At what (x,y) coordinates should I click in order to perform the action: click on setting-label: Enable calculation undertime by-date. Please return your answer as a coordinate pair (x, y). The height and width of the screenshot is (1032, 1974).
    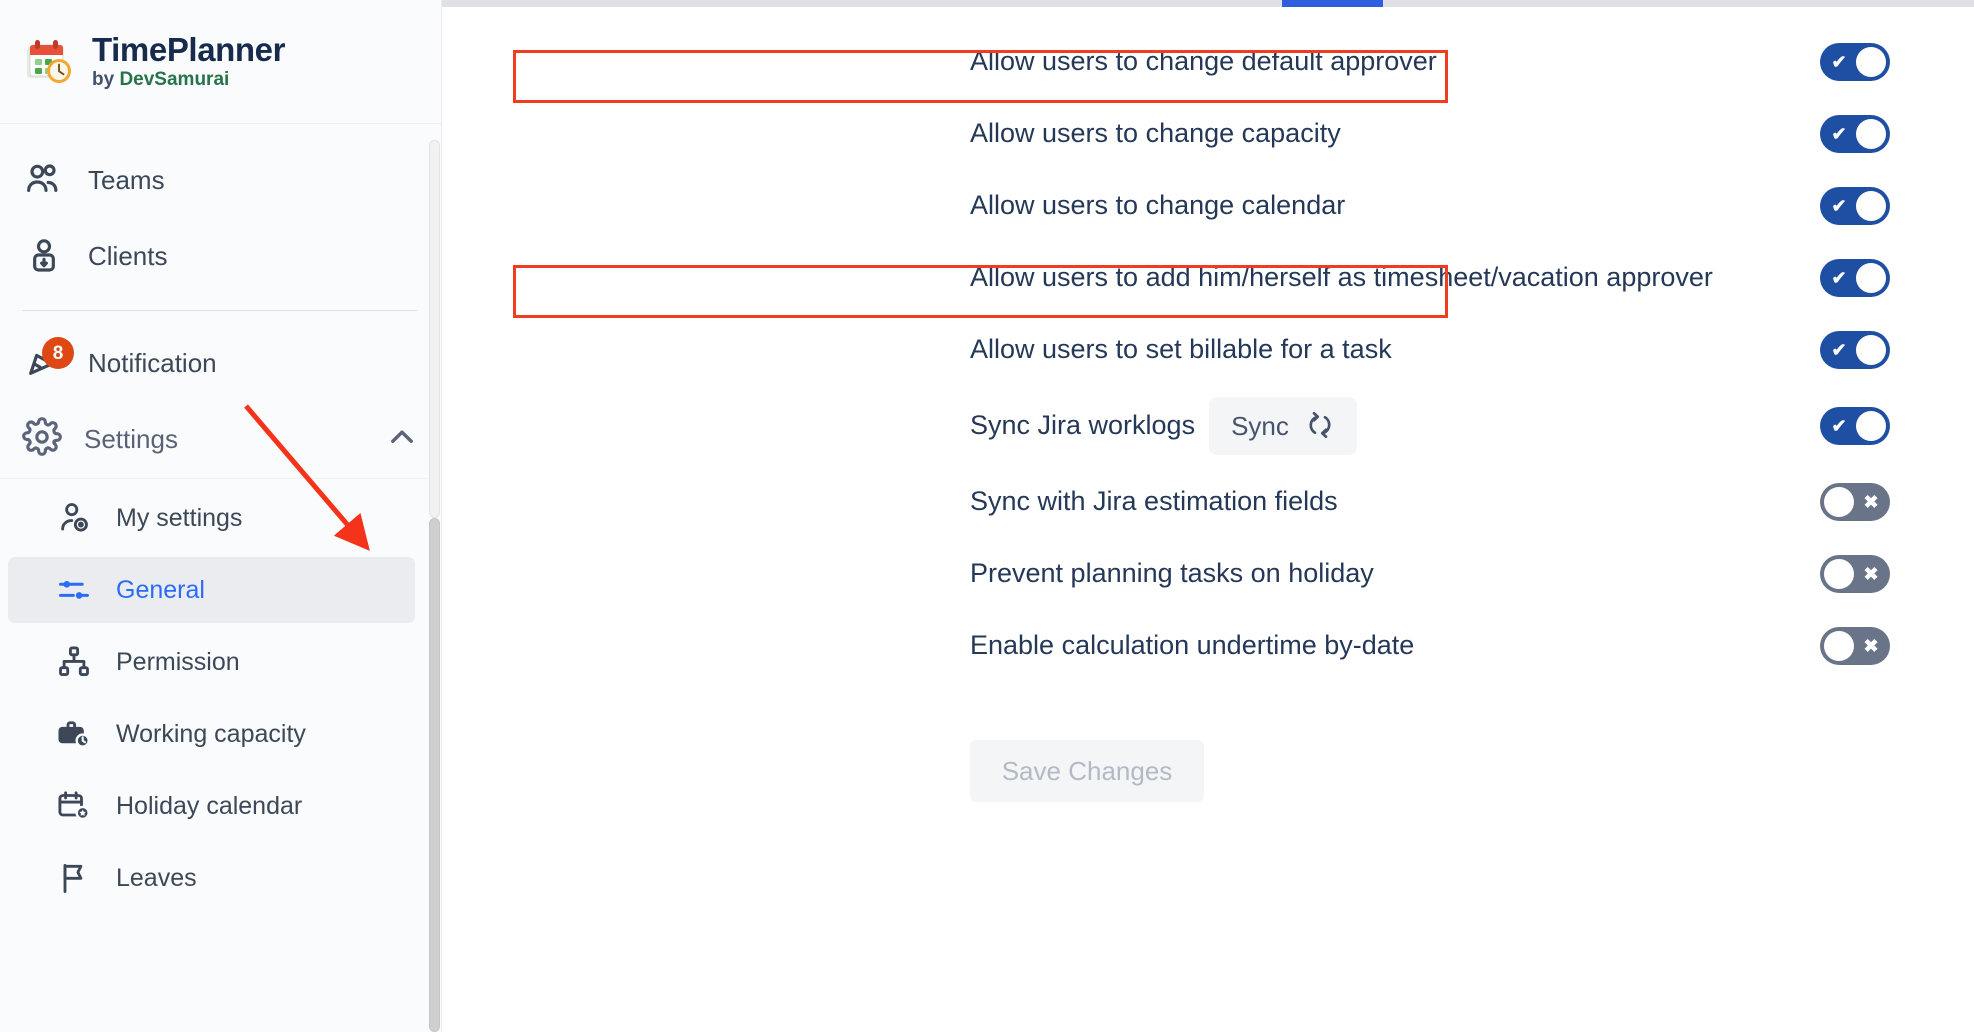
    Looking at the image, I should click on (1192, 645).